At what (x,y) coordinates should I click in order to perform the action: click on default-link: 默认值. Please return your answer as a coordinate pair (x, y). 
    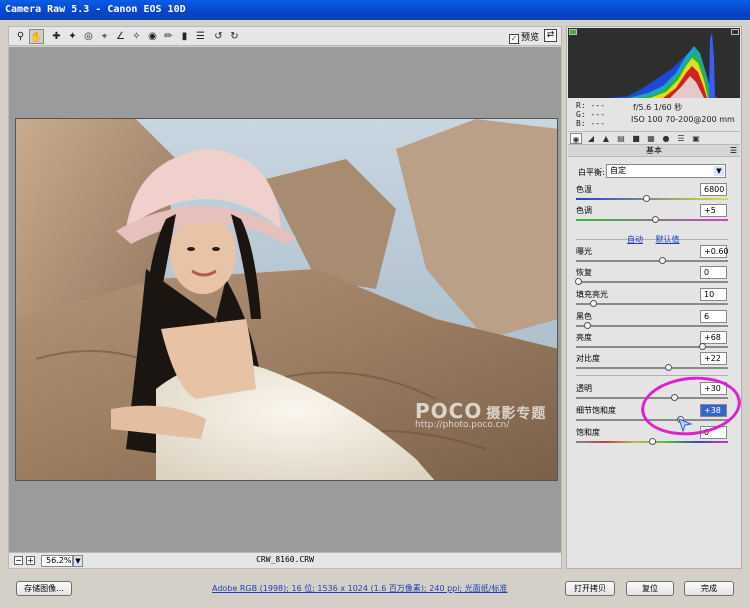
    Looking at the image, I should click on (668, 239).